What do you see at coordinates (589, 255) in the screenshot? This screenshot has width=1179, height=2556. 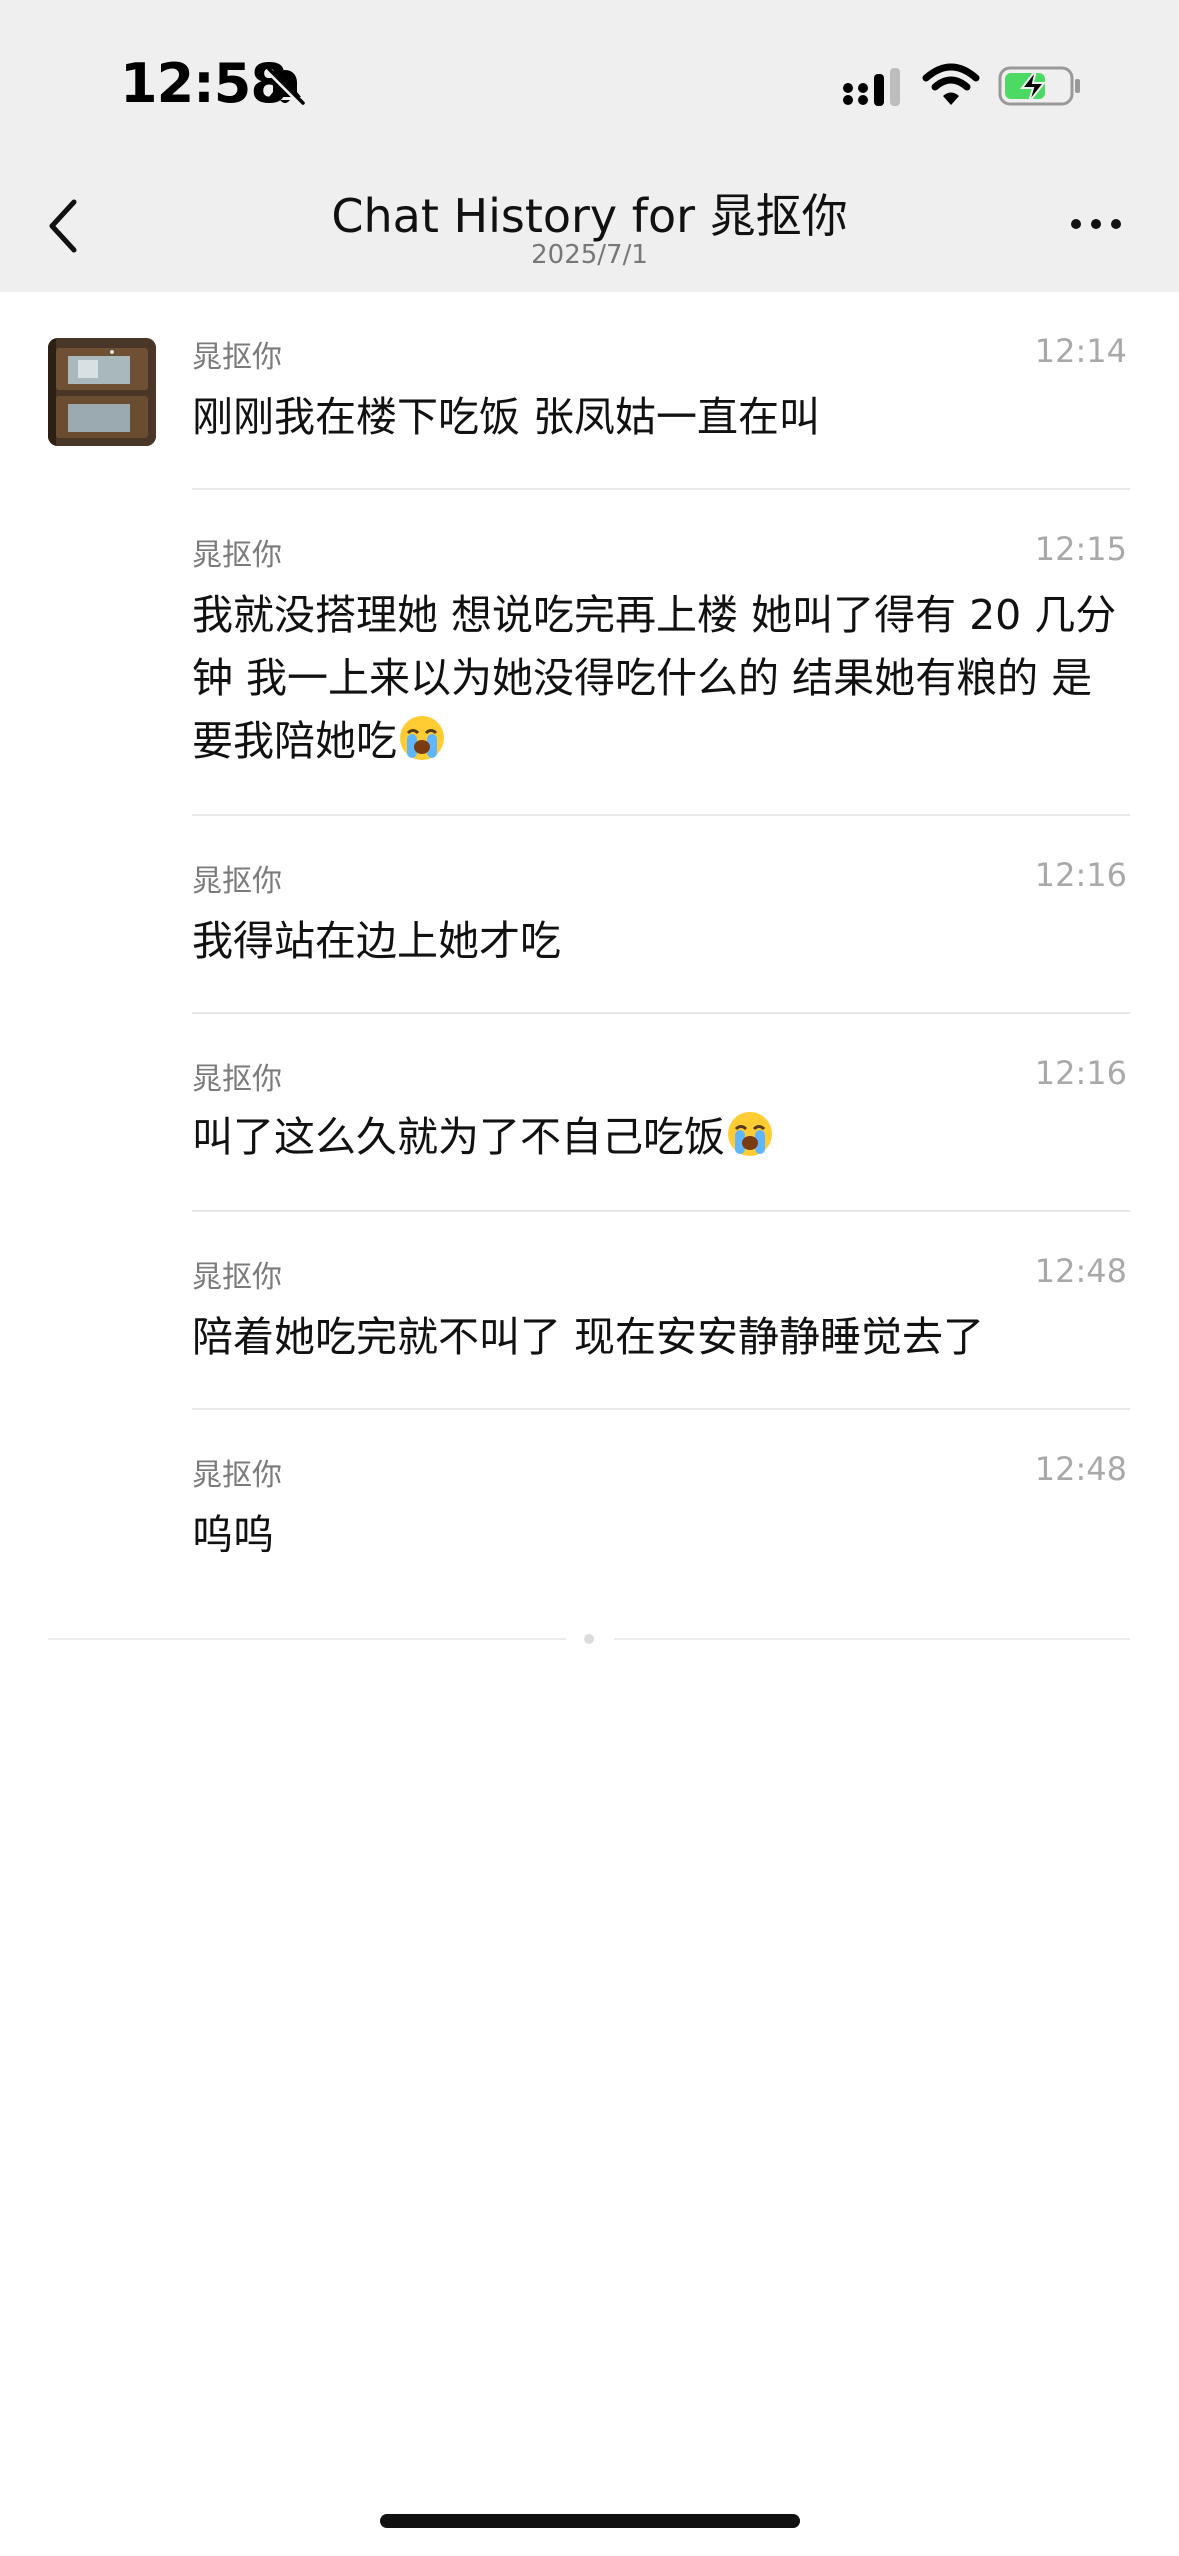 I see `page-subtitle-date: 2025/7/1` at bounding box center [589, 255].